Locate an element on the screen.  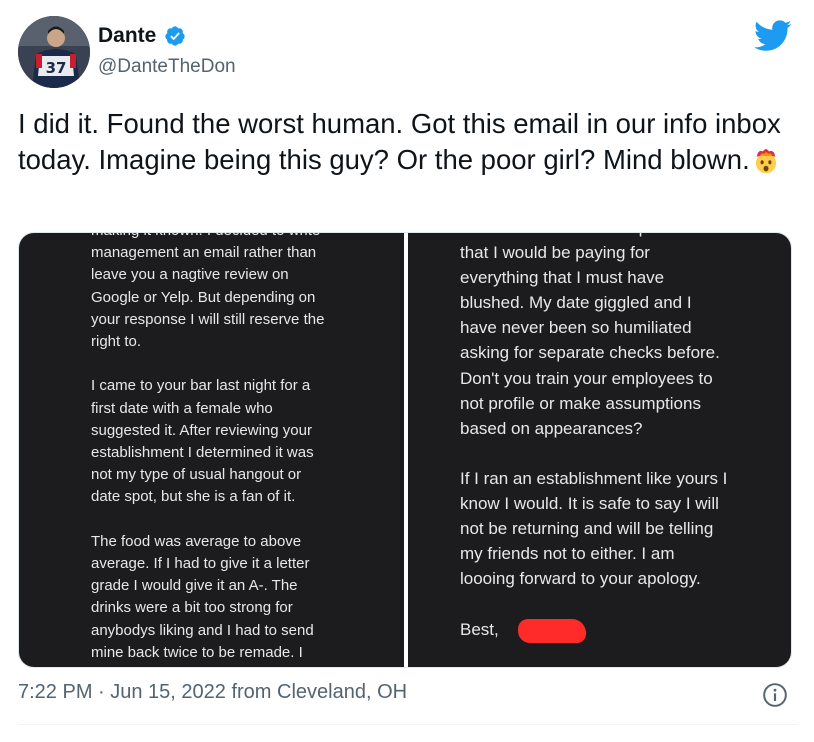
display-name: Dante is located at coordinates (127, 36).